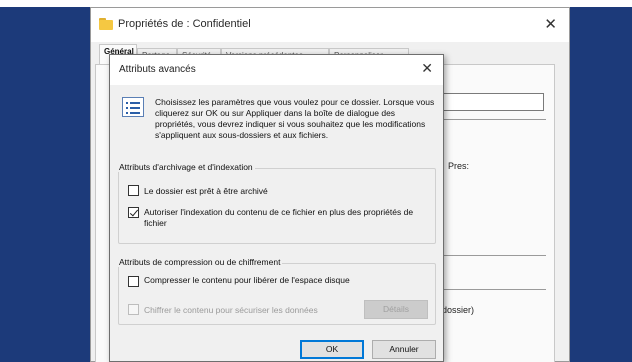 The image size is (632, 362). I want to click on desktop-background-right, so click(601, 184).